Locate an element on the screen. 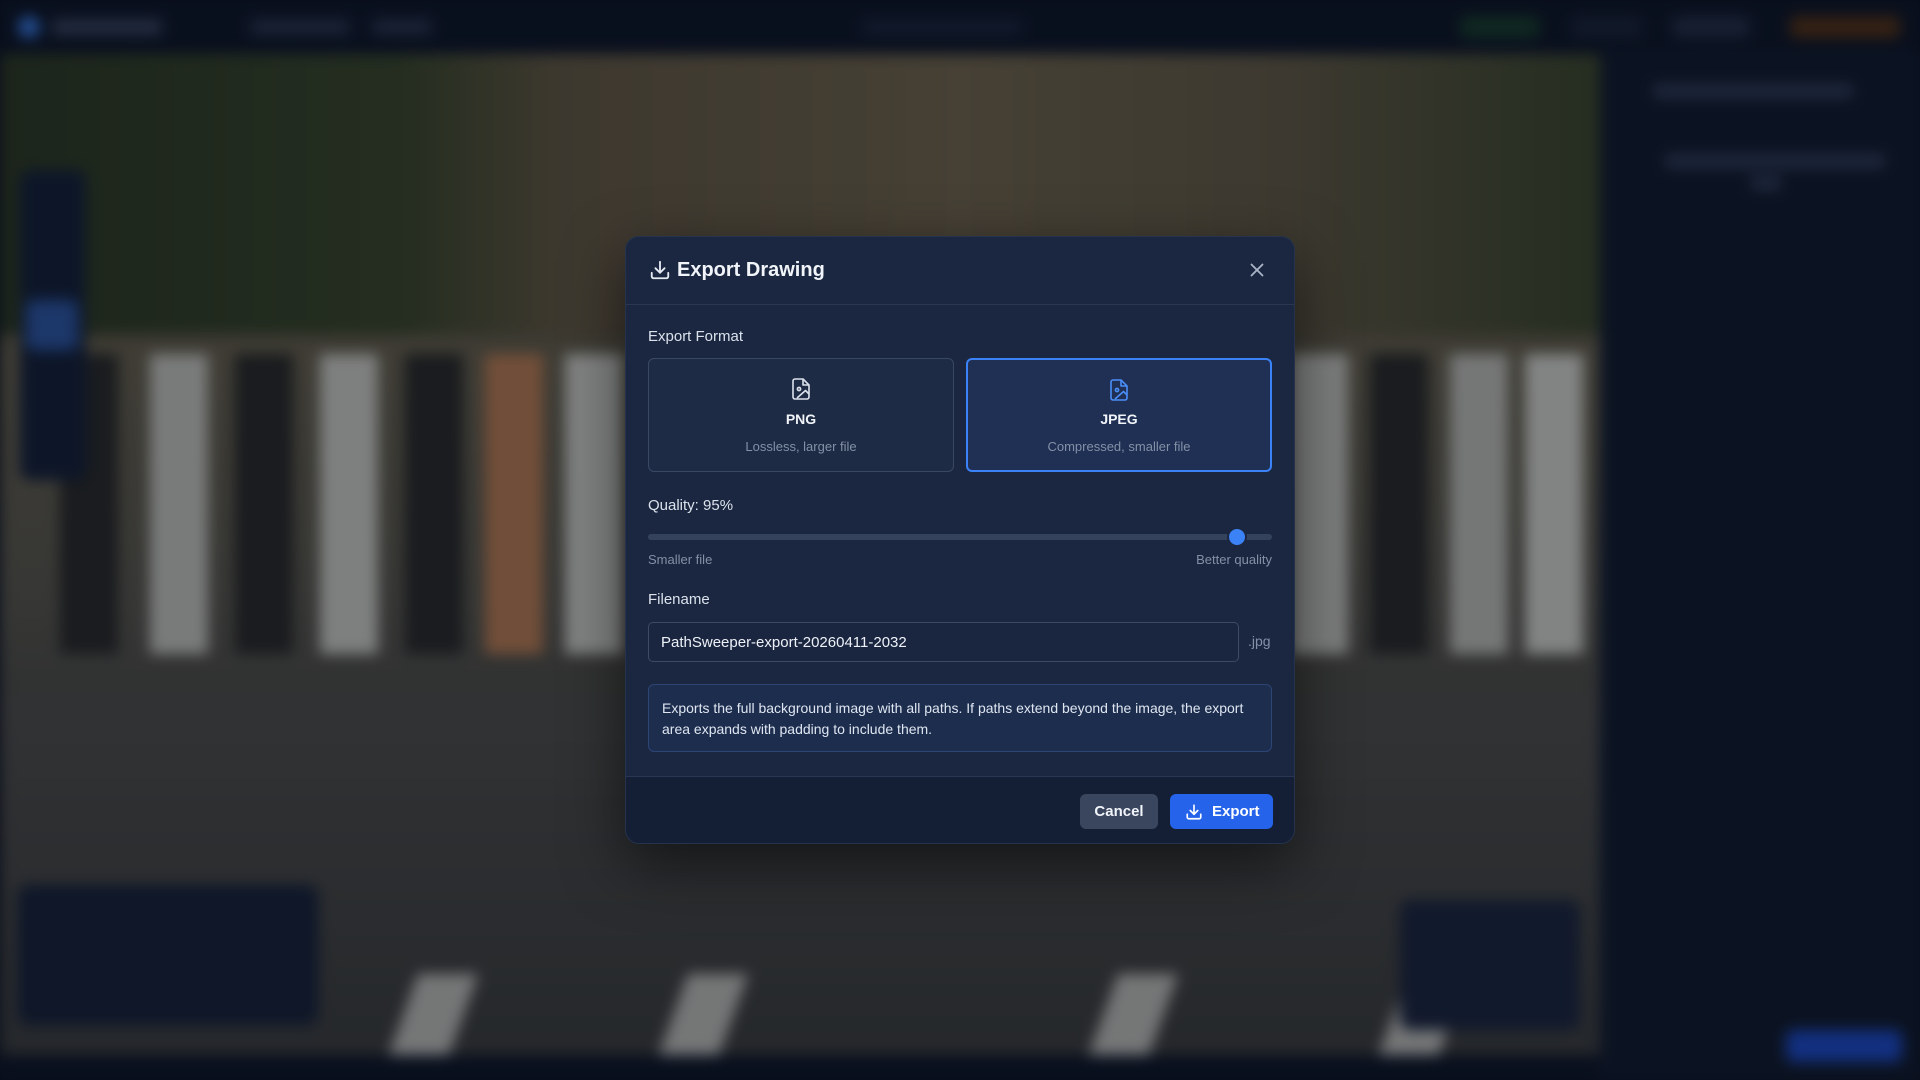  export-button: Export is located at coordinates (1221, 811).